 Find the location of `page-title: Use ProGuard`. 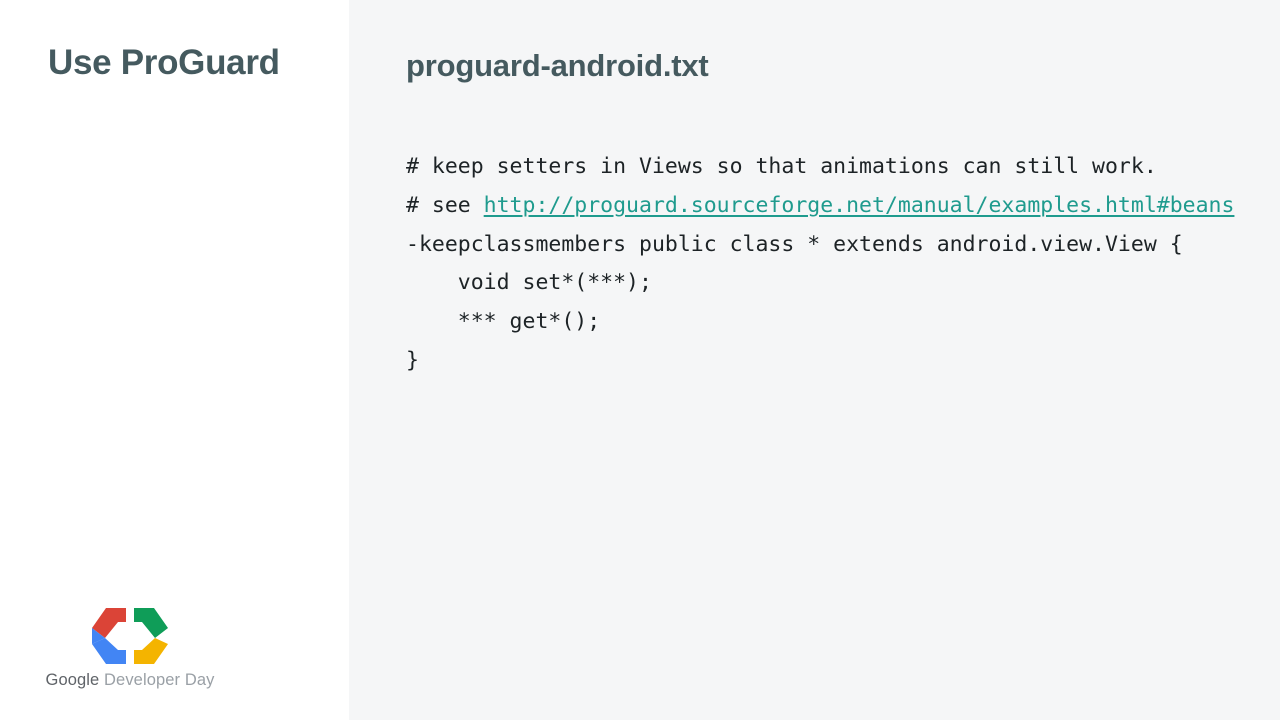

page-title: Use ProGuard is located at coordinates (164, 62).